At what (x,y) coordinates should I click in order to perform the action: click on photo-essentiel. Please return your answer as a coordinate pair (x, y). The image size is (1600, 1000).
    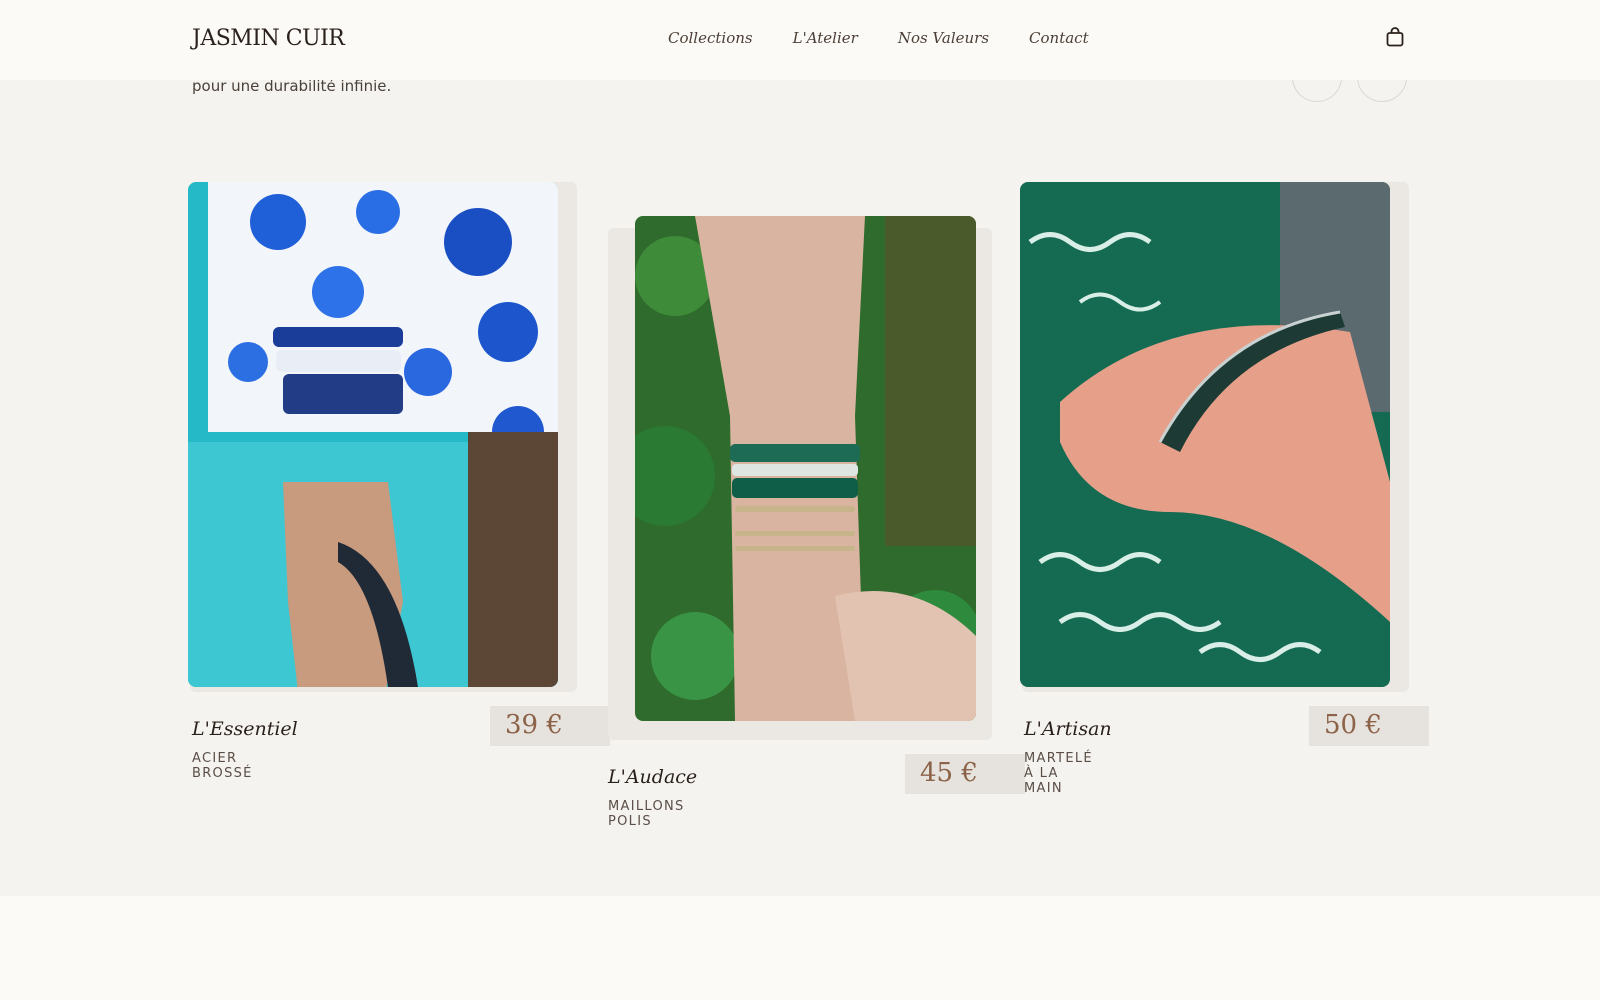
    Looking at the image, I should click on (373, 434).